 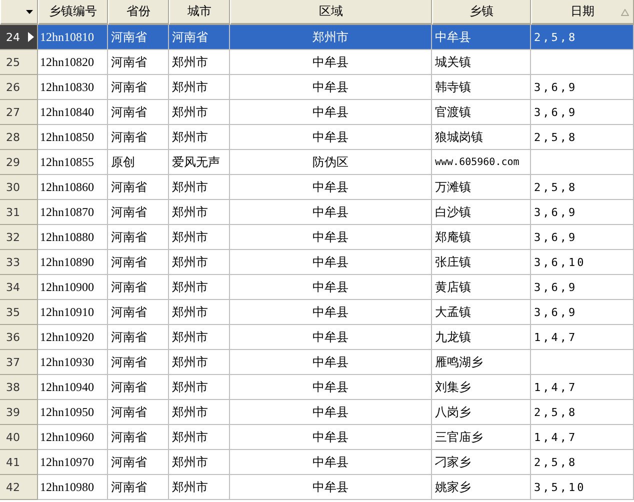 What do you see at coordinates (19, 312) in the screenshot?
I see `row-number: 35` at bounding box center [19, 312].